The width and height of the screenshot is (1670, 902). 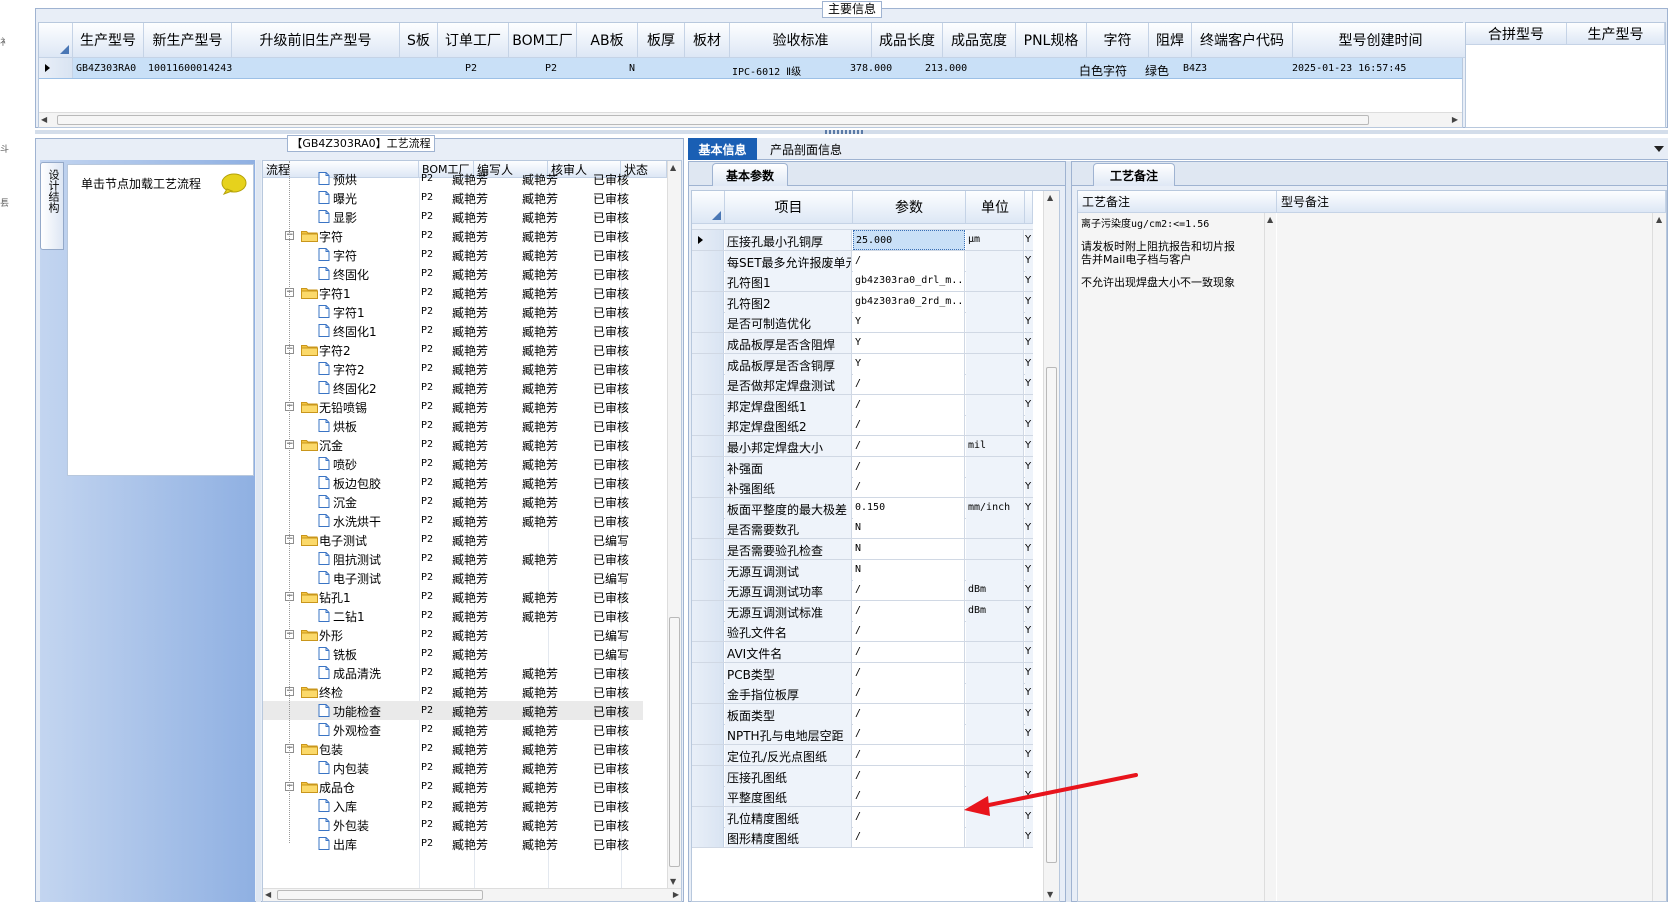 What do you see at coordinates (453, 178) in the screenshot?
I see `process-row: 预烘 P2 臧艳芳 臧艳芳 已审核` at bounding box center [453, 178].